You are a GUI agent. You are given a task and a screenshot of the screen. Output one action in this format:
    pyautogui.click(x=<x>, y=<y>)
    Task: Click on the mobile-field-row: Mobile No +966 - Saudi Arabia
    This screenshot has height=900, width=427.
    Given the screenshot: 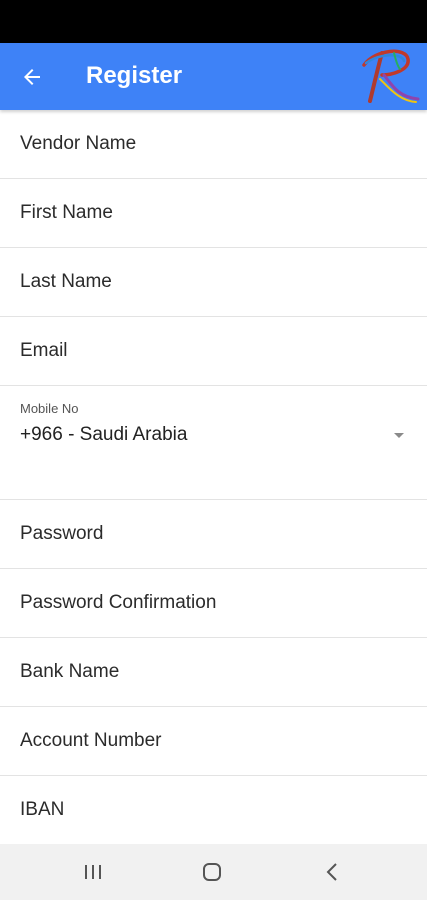 What is the action you would take?
    pyautogui.click(x=213, y=443)
    